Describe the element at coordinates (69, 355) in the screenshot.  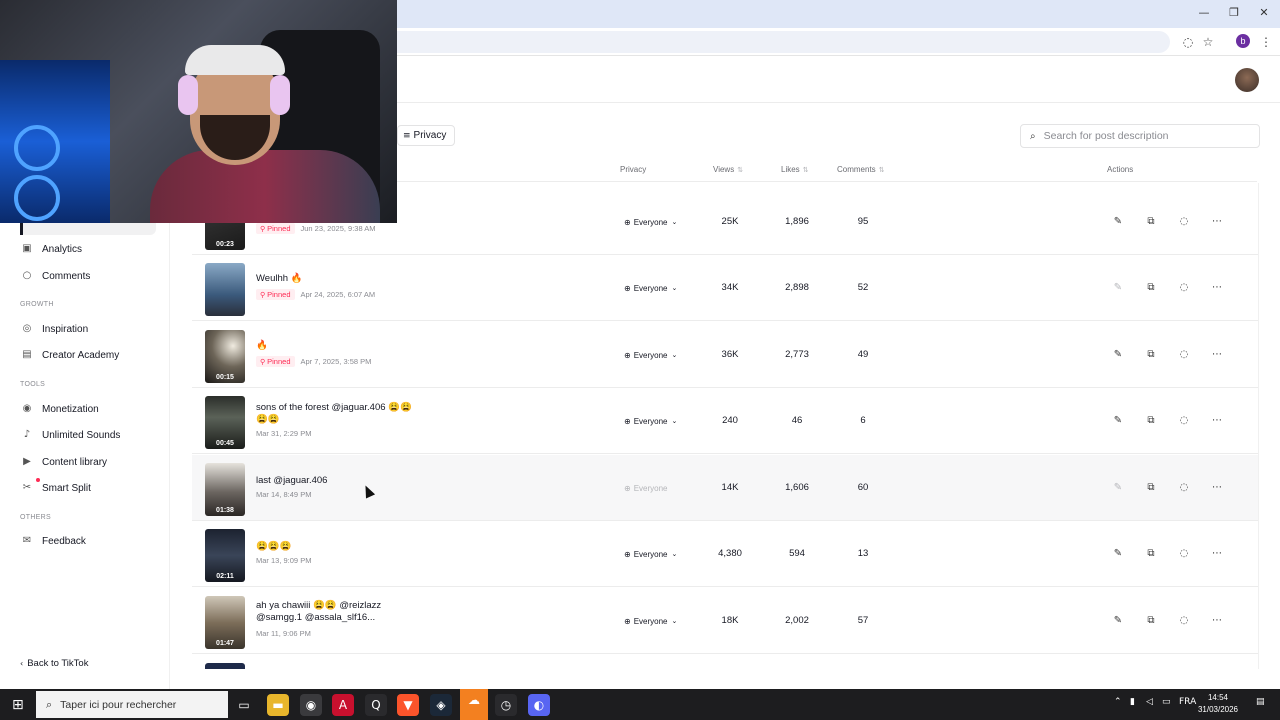
I see `sidebar-item-creator-academy: ▤ Creator Academy` at that location.